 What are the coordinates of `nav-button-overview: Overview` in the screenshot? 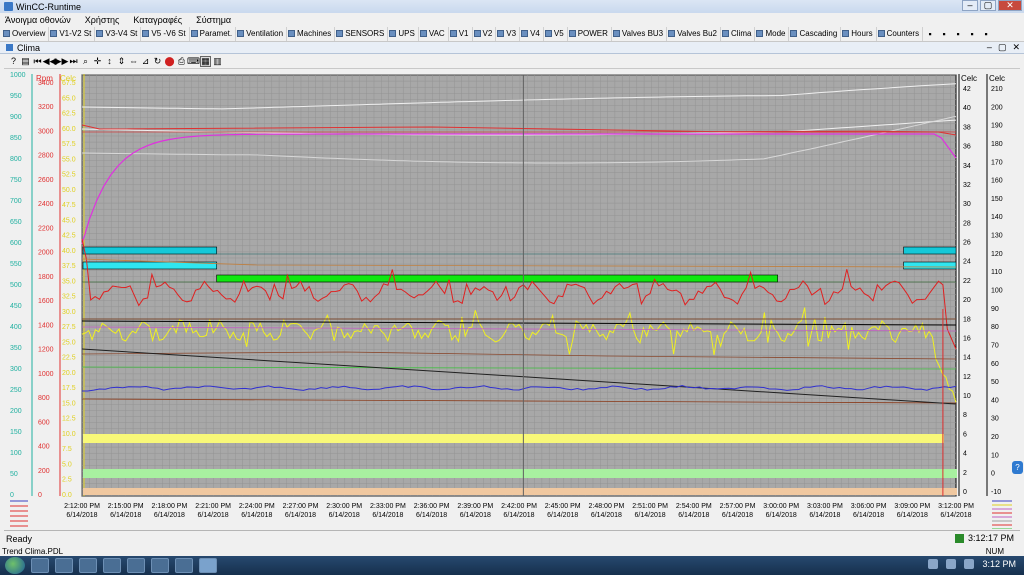 It's located at (26, 33).